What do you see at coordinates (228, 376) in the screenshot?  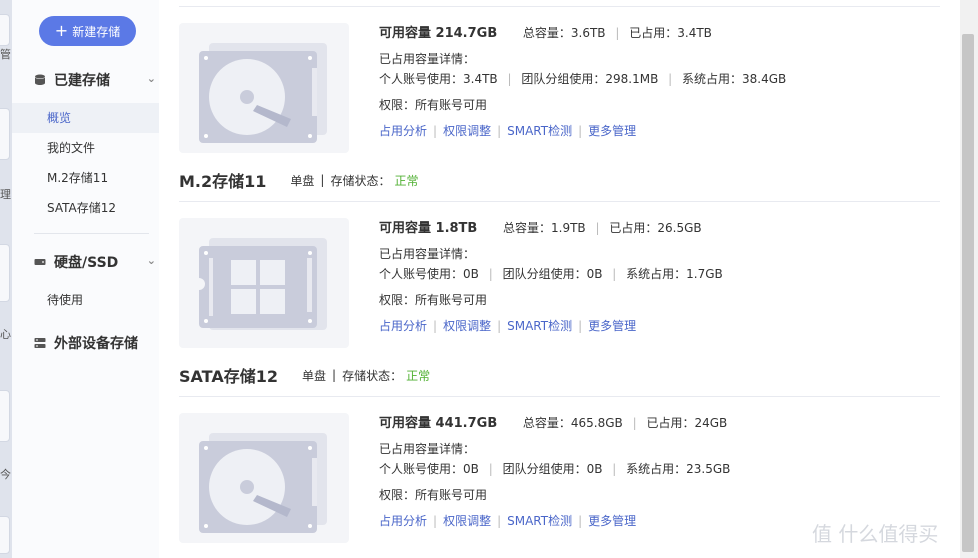 I see `section-title: SATA存储12` at bounding box center [228, 376].